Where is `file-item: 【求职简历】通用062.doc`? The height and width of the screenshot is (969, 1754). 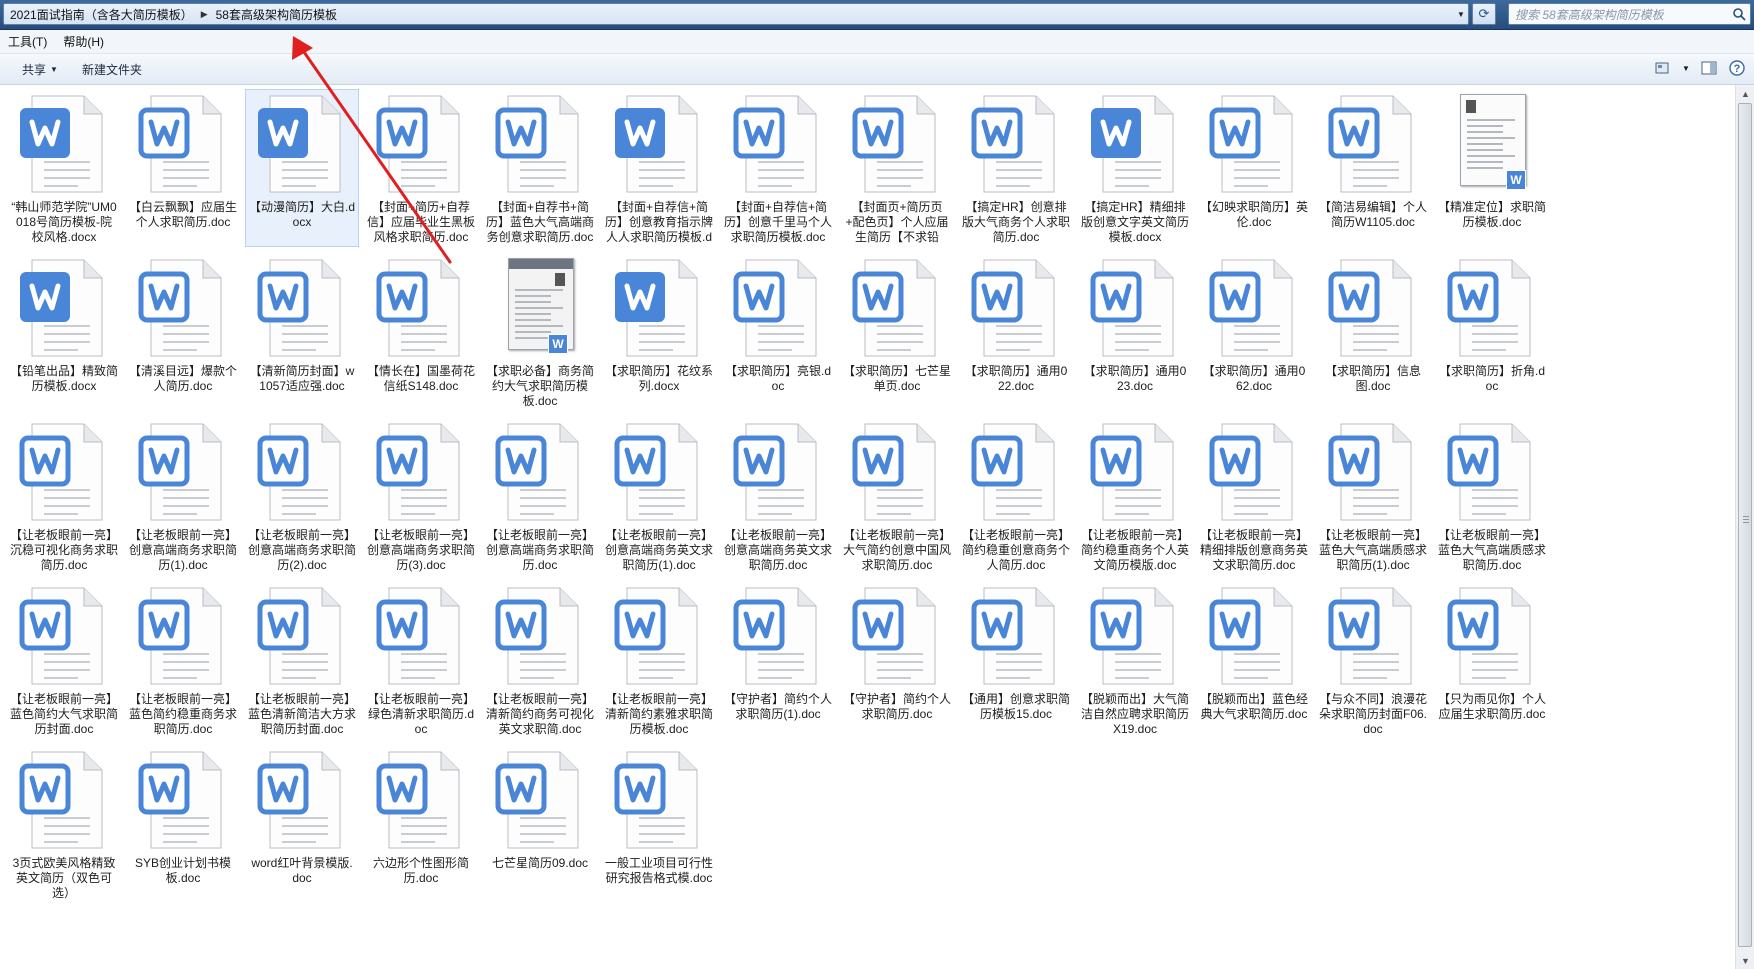
file-item: 【求职简历】通用062.doc is located at coordinates (1254, 332).